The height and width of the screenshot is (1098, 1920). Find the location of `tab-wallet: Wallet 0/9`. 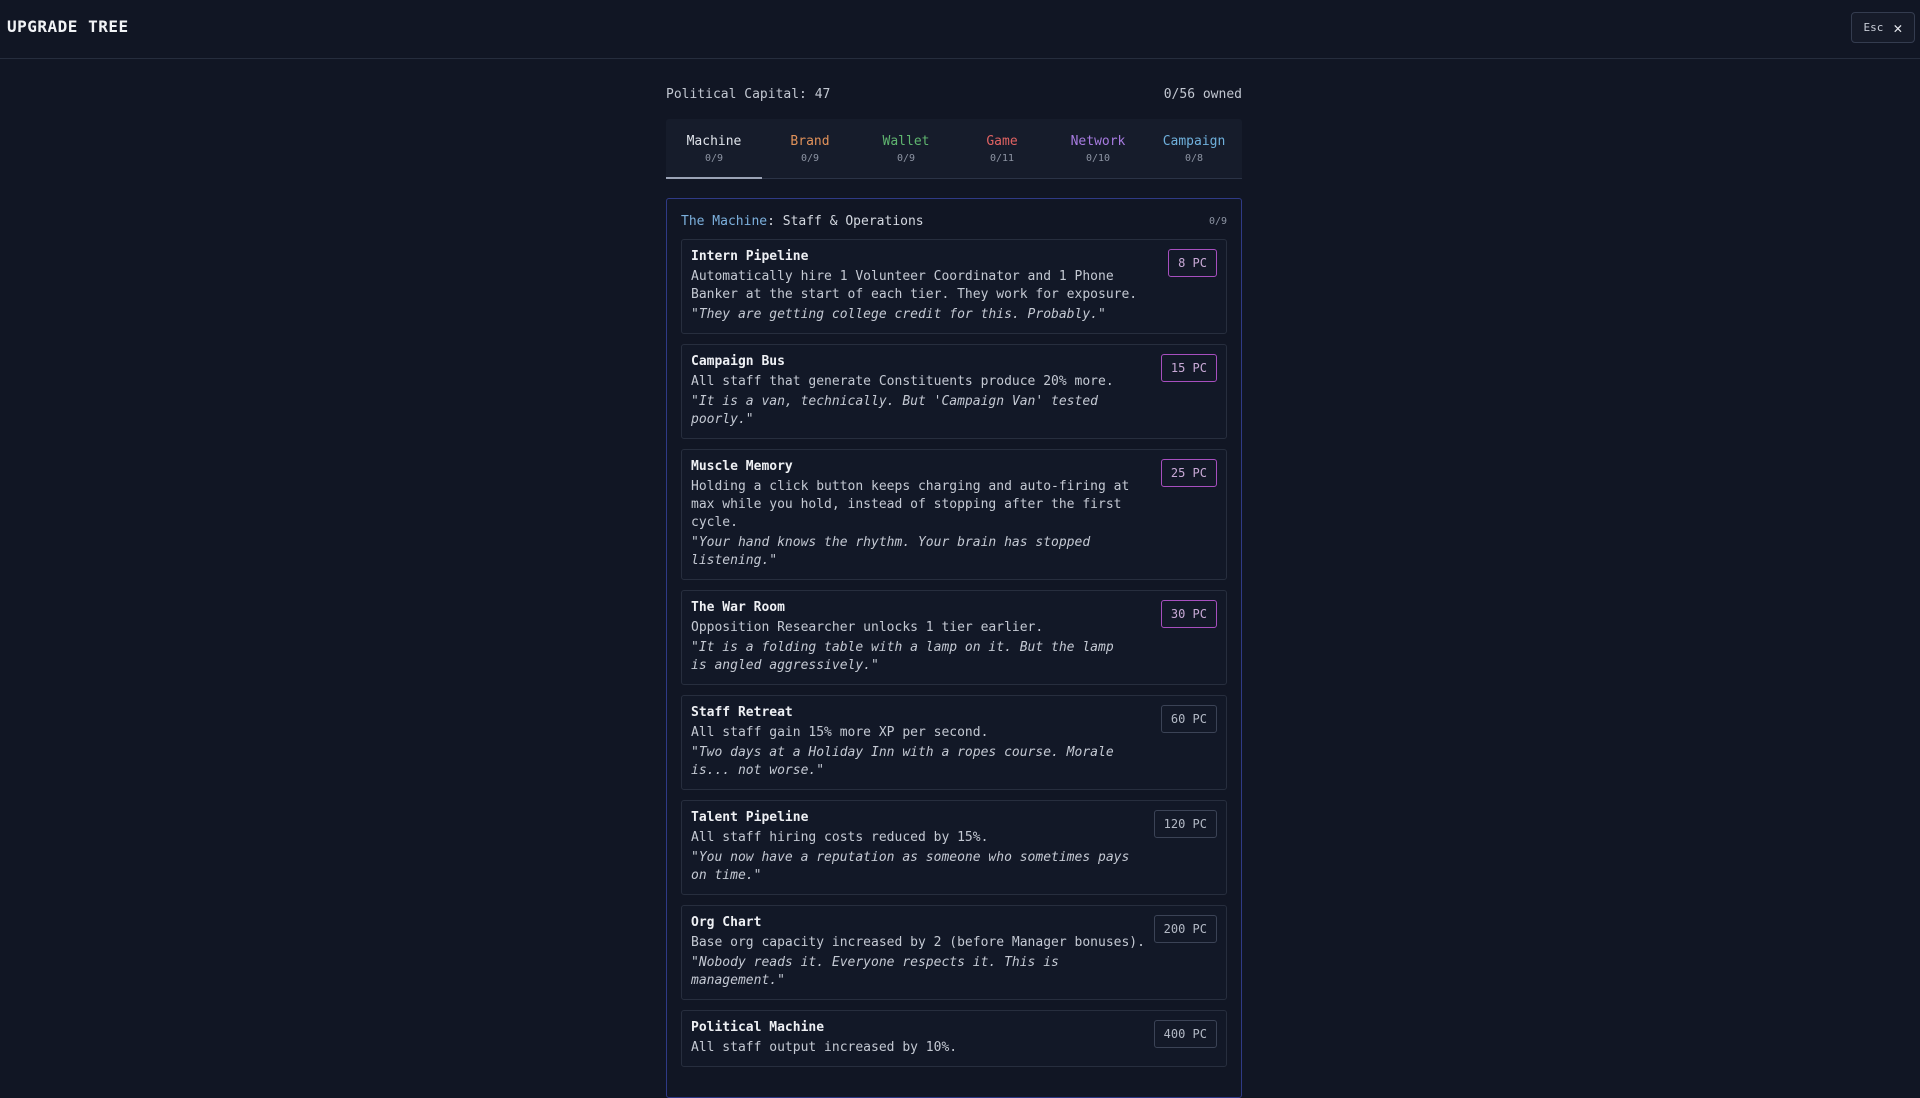

tab-wallet: Wallet 0/9 is located at coordinates (906, 148).